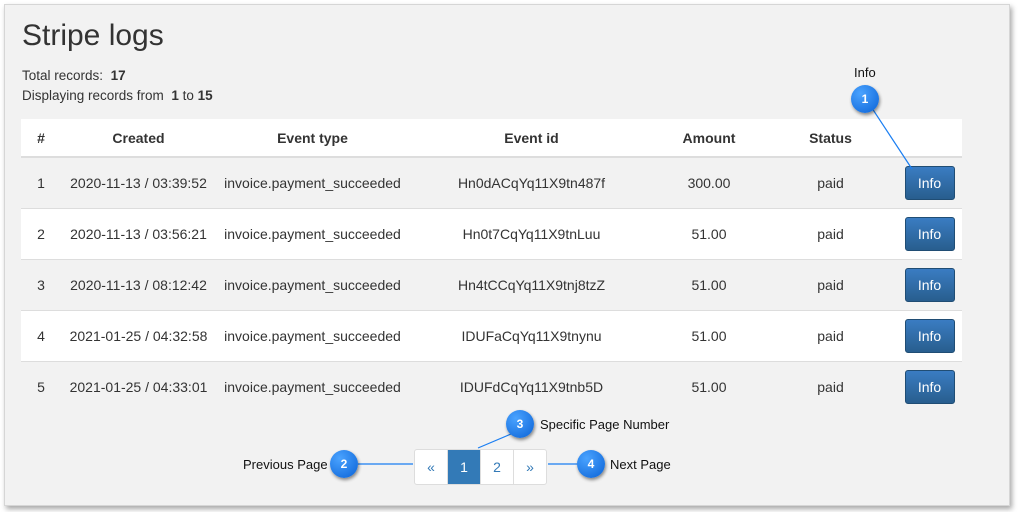  What do you see at coordinates (591, 464) in the screenshot?
I see `callout-4-badge: 4` at bounding box center [591, 464].